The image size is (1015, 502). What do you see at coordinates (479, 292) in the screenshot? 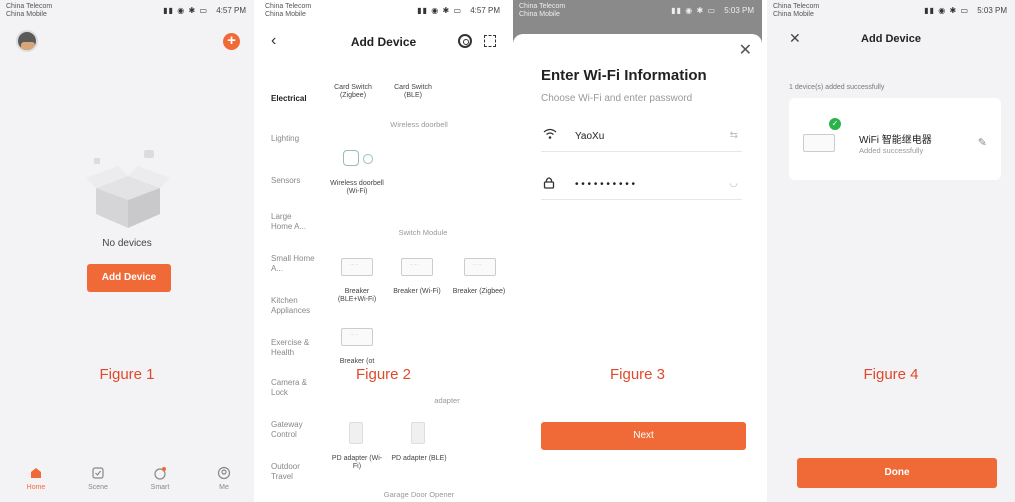
I see `device-breaker-zigbee: Breaker (Zigbee)` at bounding box center [479, 292].